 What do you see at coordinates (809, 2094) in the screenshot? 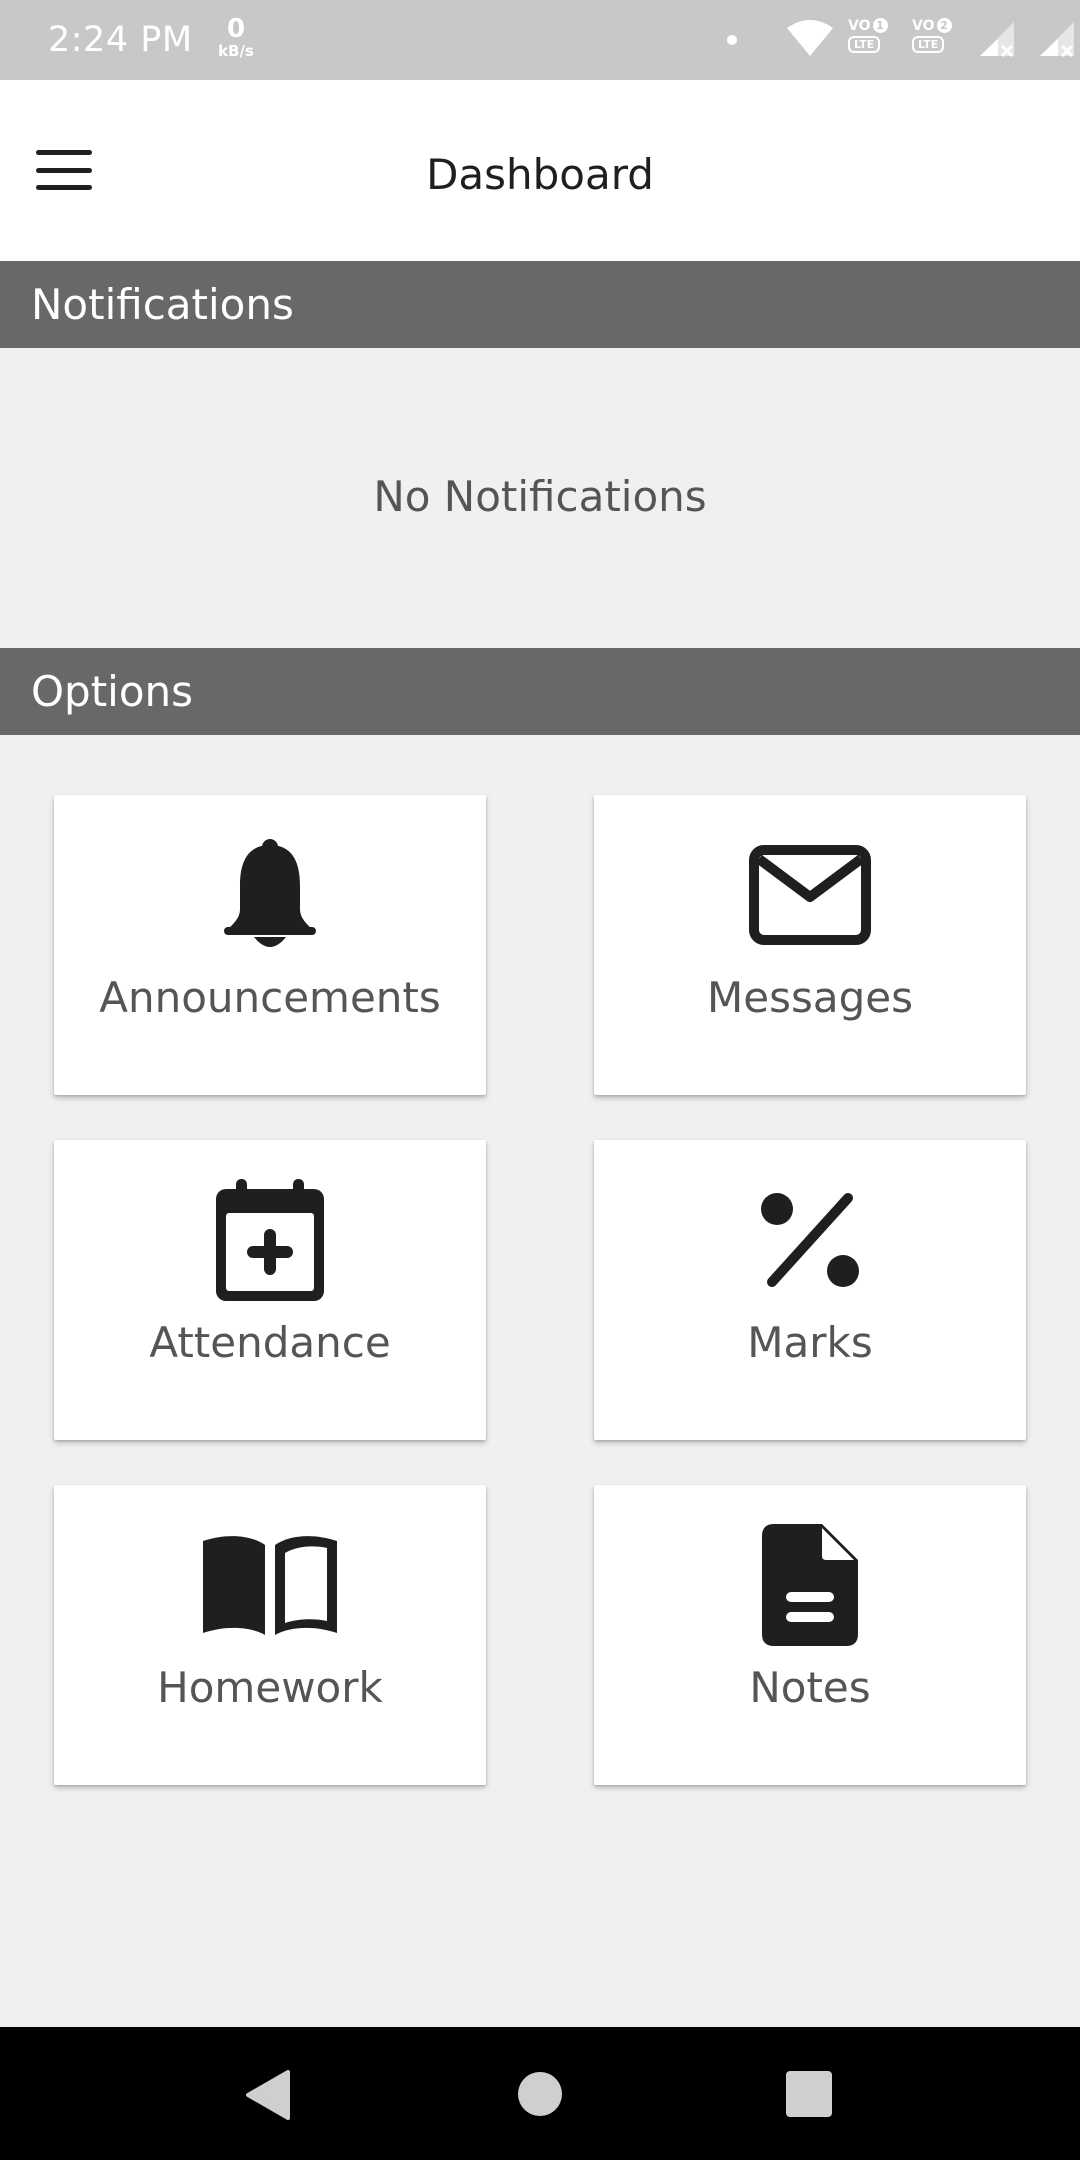
I see `recents-icon` at bounding box center [809, 2094].